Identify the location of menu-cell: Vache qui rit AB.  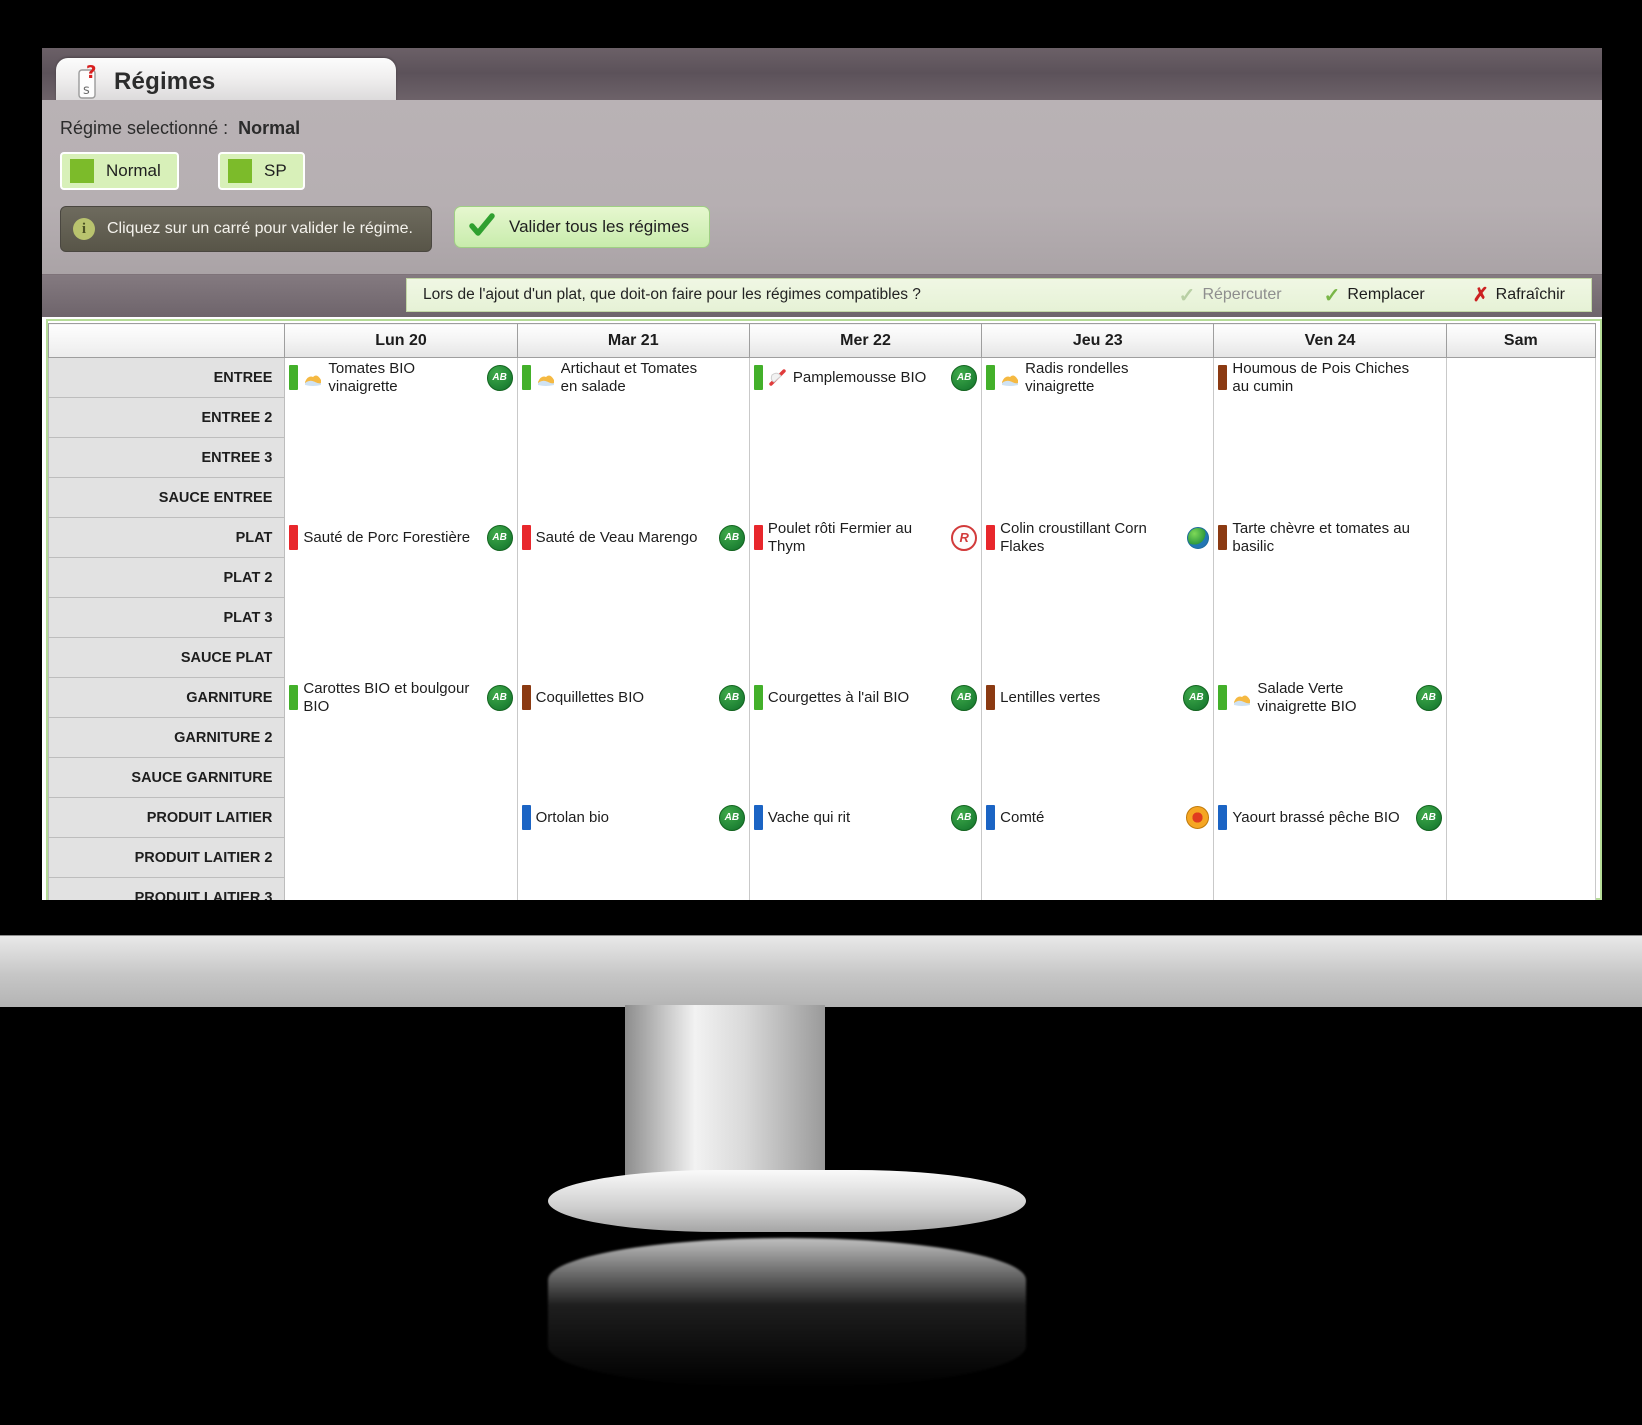
(865, 817).